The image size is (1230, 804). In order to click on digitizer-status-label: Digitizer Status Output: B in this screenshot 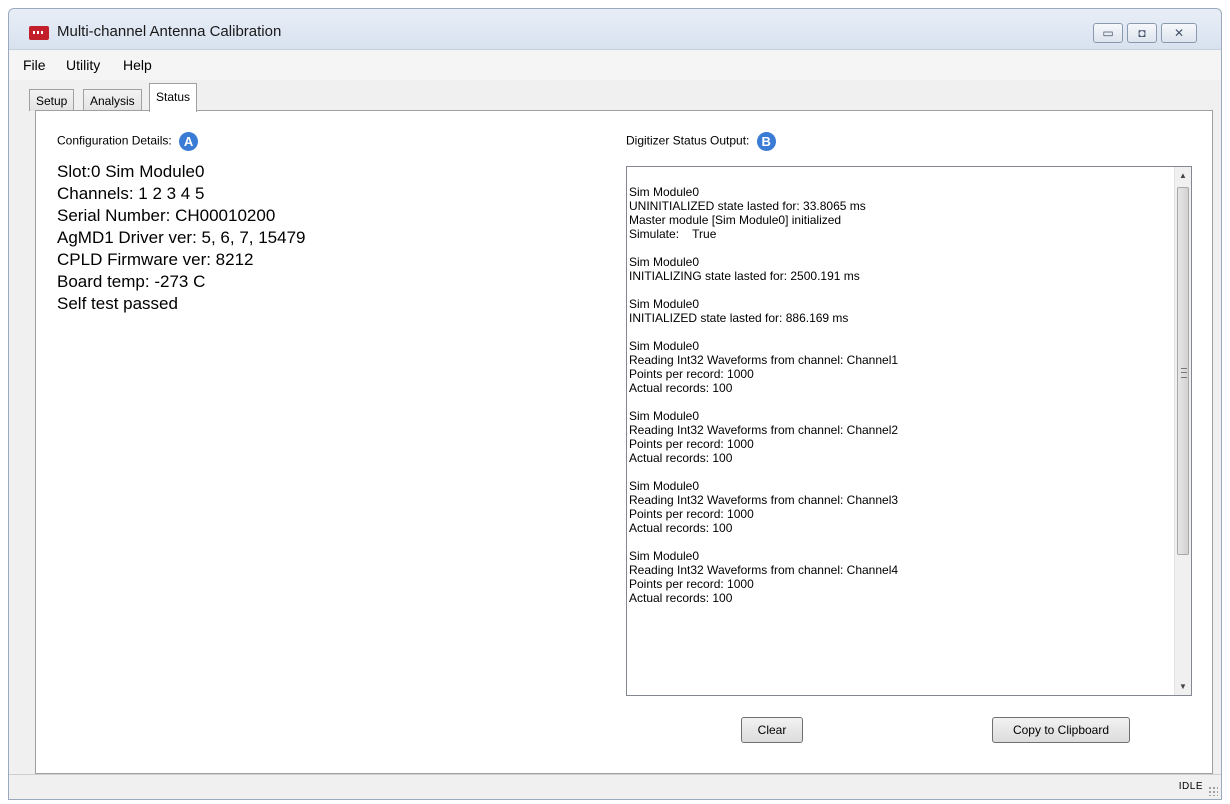, I will do `click(701, 141)`.